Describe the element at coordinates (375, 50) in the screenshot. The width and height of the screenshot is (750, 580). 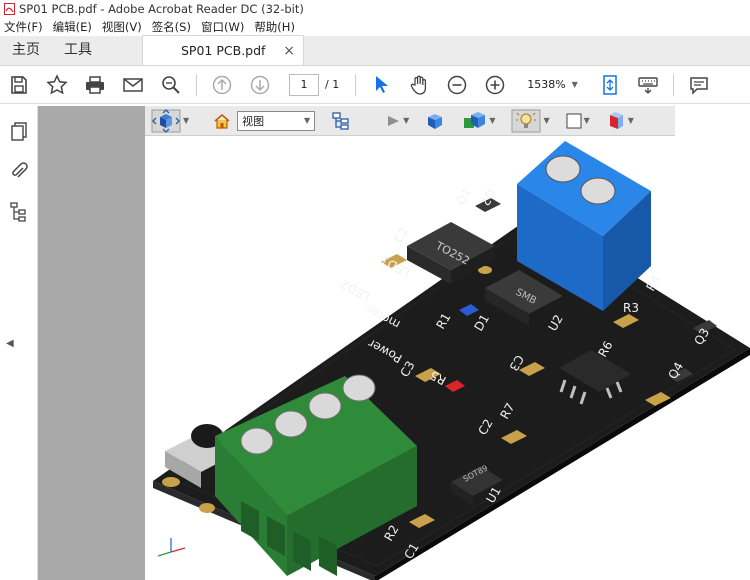
I see `tab-bar: 主页 工具 SP01 PCB.pdf ×` at that location.